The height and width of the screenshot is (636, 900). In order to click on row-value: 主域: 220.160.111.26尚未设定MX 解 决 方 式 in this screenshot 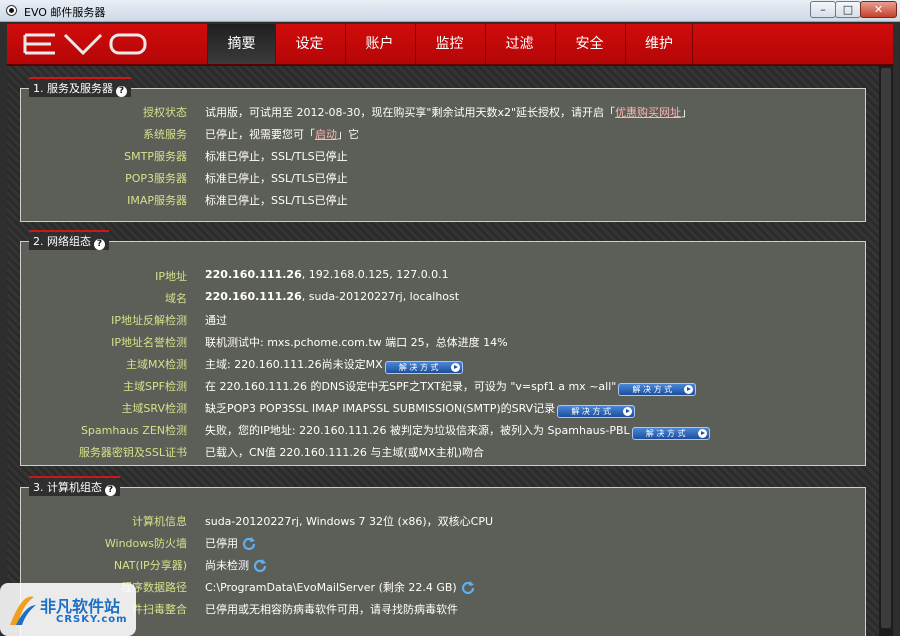, I will do `click(334, 365)`.